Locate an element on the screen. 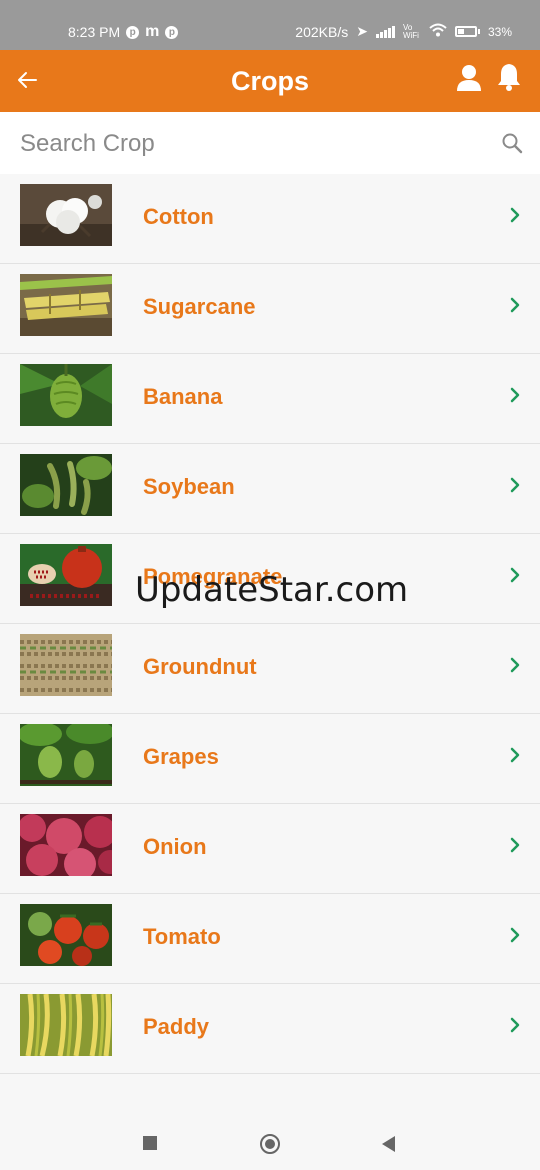  location-icon: ➤ is located at coordinates (362, 31).